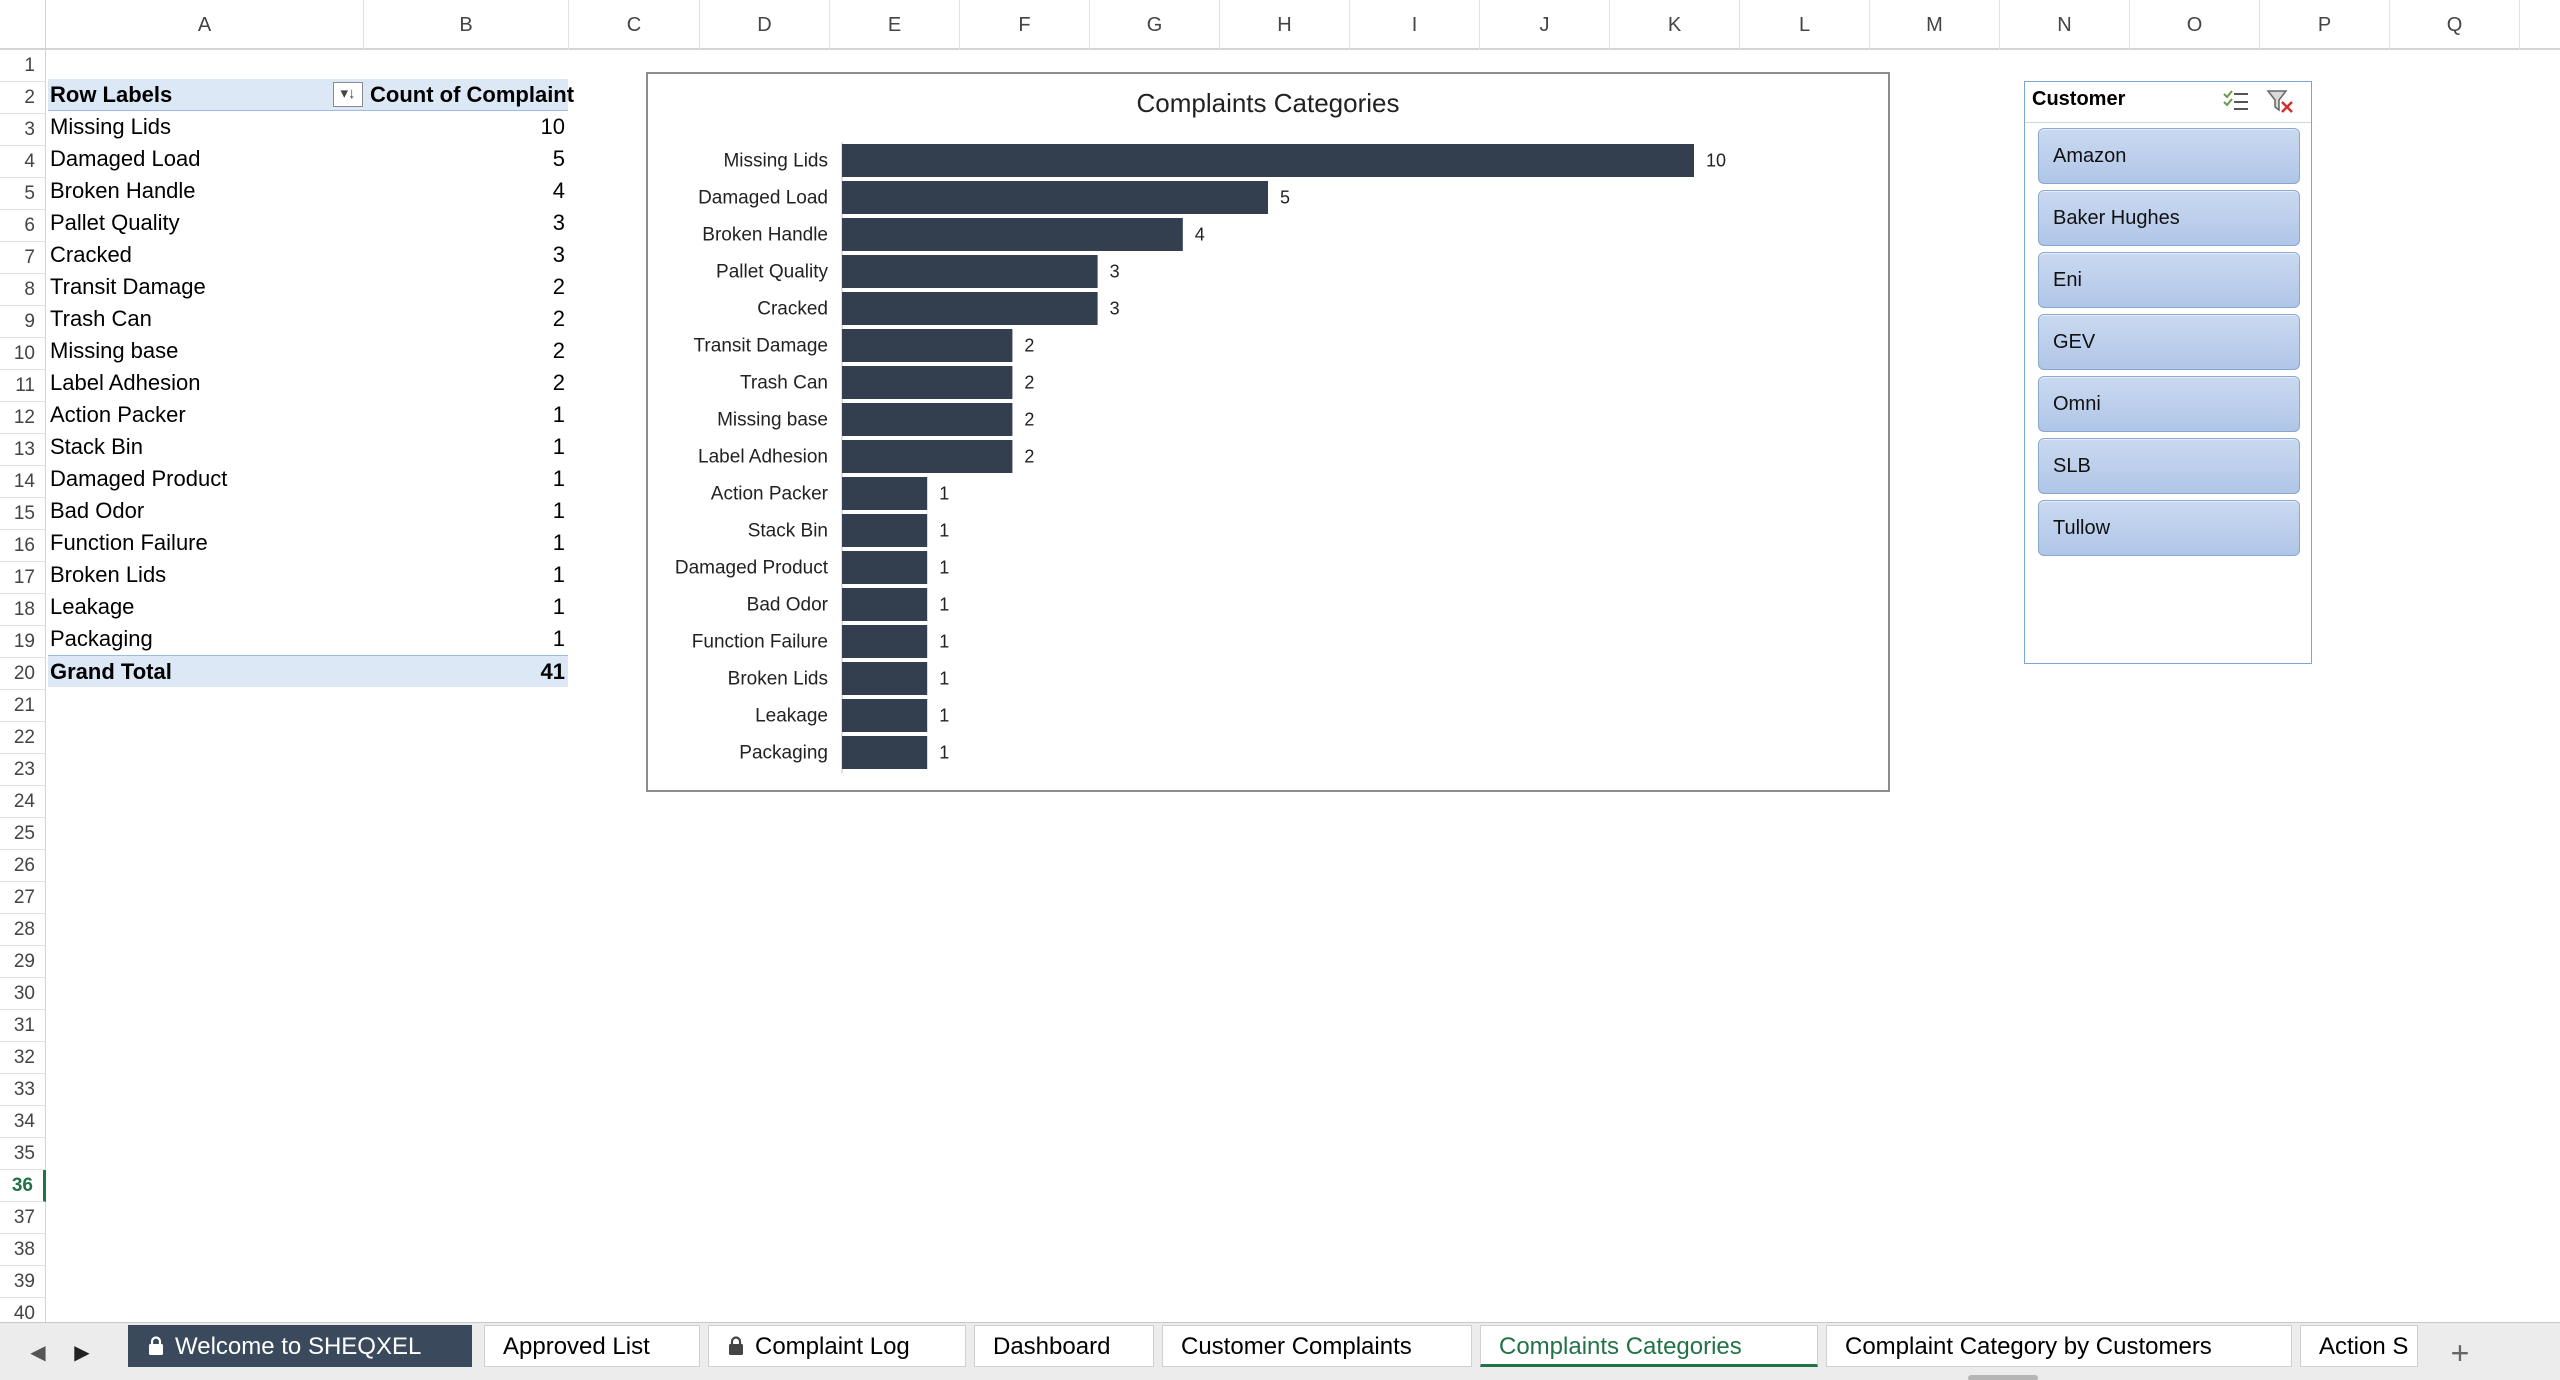 This screenshot has width=2560, height=1380. What do you see at coordinates (1155, 25) in the screenshot?
I see `column-header: G` at bounding box center [1155, 25].